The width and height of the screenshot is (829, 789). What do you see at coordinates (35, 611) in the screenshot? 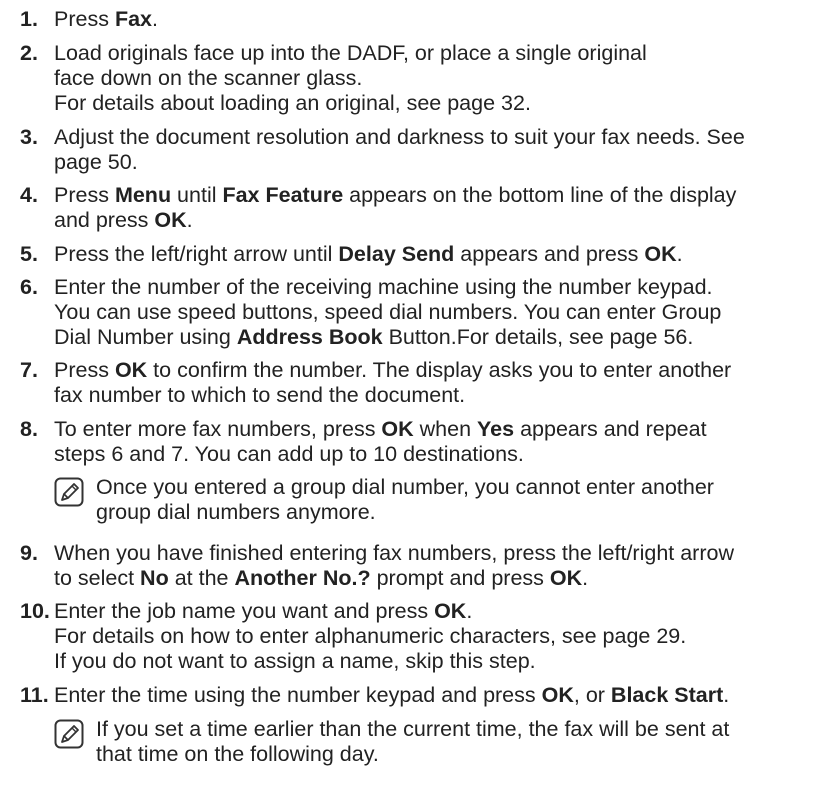
I see `step-number: 10.` at bounding box center [35, 611].